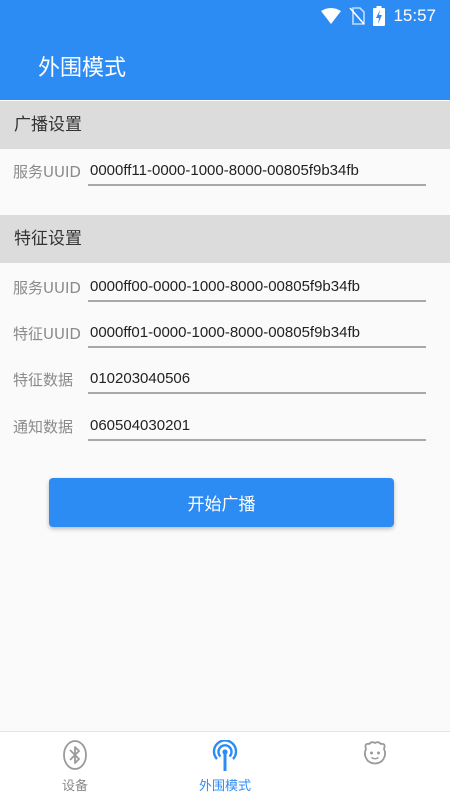 The width and height of the screenshot is (450, 802). Describe the element at coordinates (225, 50) in the screenshot. I see `app-bar: 15:57 外围模式` at that location.